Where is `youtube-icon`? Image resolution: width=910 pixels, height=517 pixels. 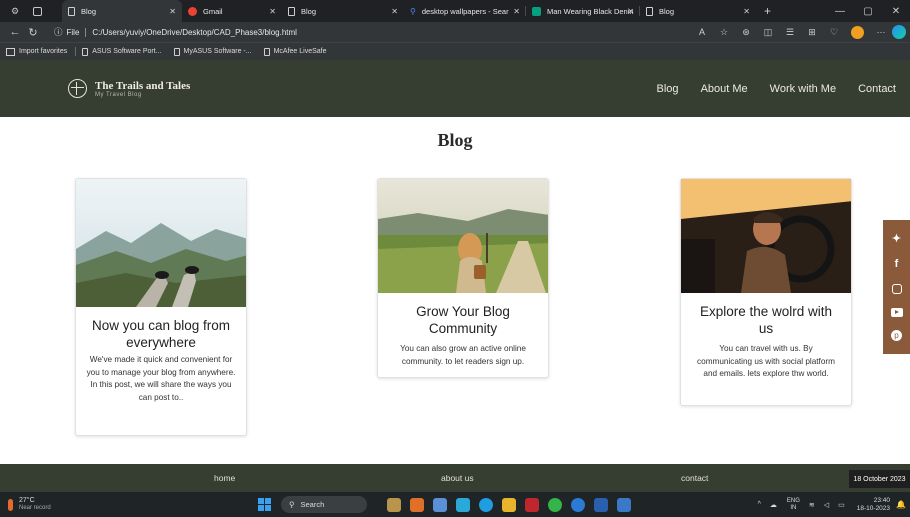
youtube-icon is located at coordinates (896, 312).